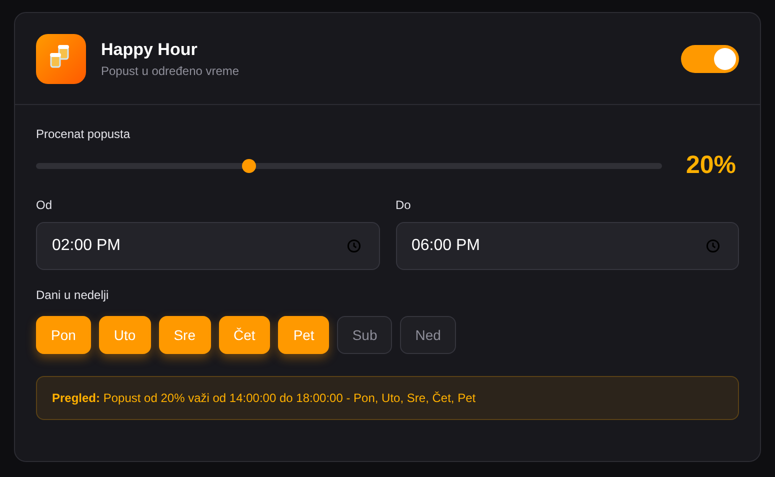 The image size is (775, 477). What do you see at coordinates (567, 246) in the screenshot?
I see `time-field: 06:00 PM` at bounding box center [567, 246].